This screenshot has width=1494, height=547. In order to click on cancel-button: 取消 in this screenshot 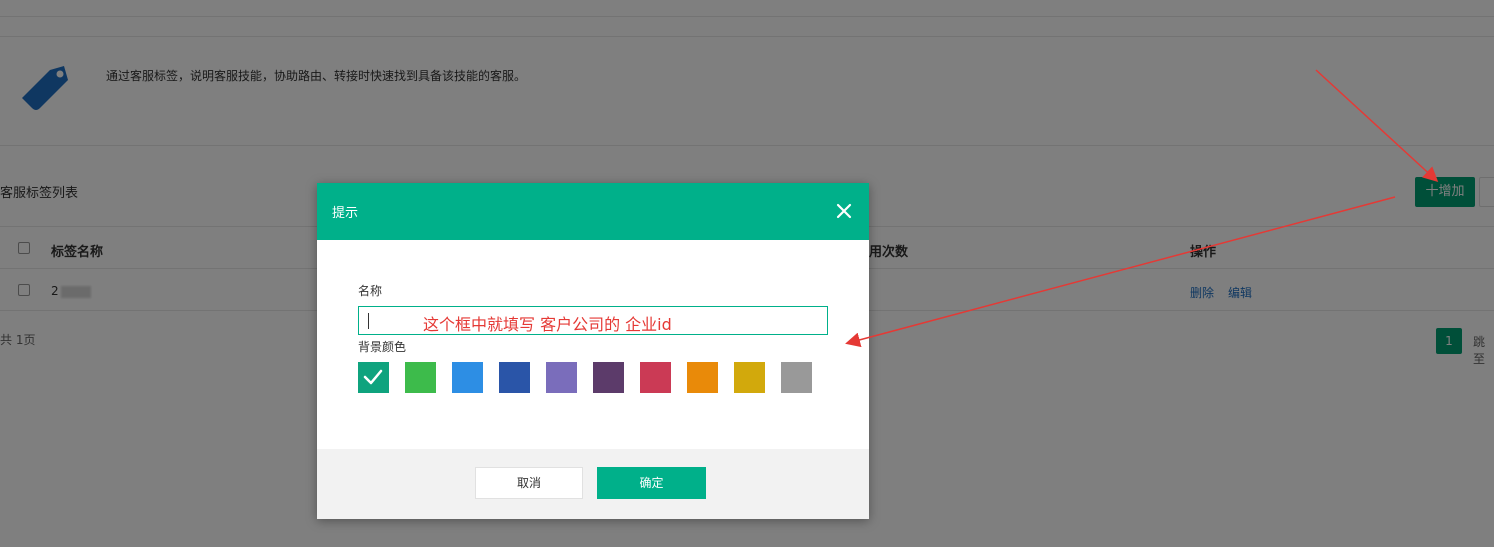, I will do `click(529, 483)`.